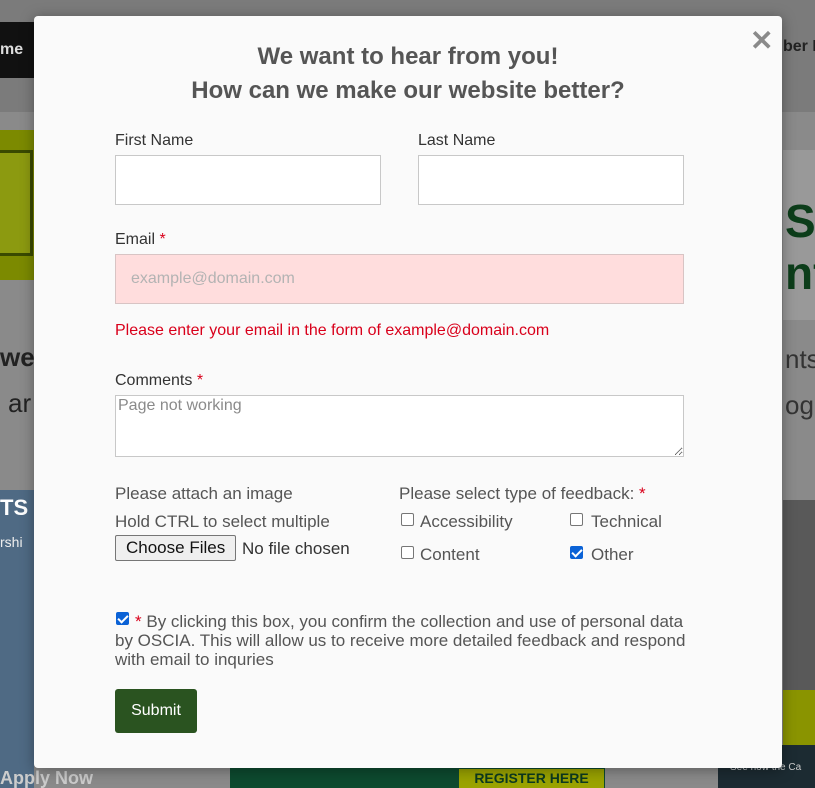  Describe the element at coordinates (576, 519) in the screenshot. I see `technical-checkbox` at that location.